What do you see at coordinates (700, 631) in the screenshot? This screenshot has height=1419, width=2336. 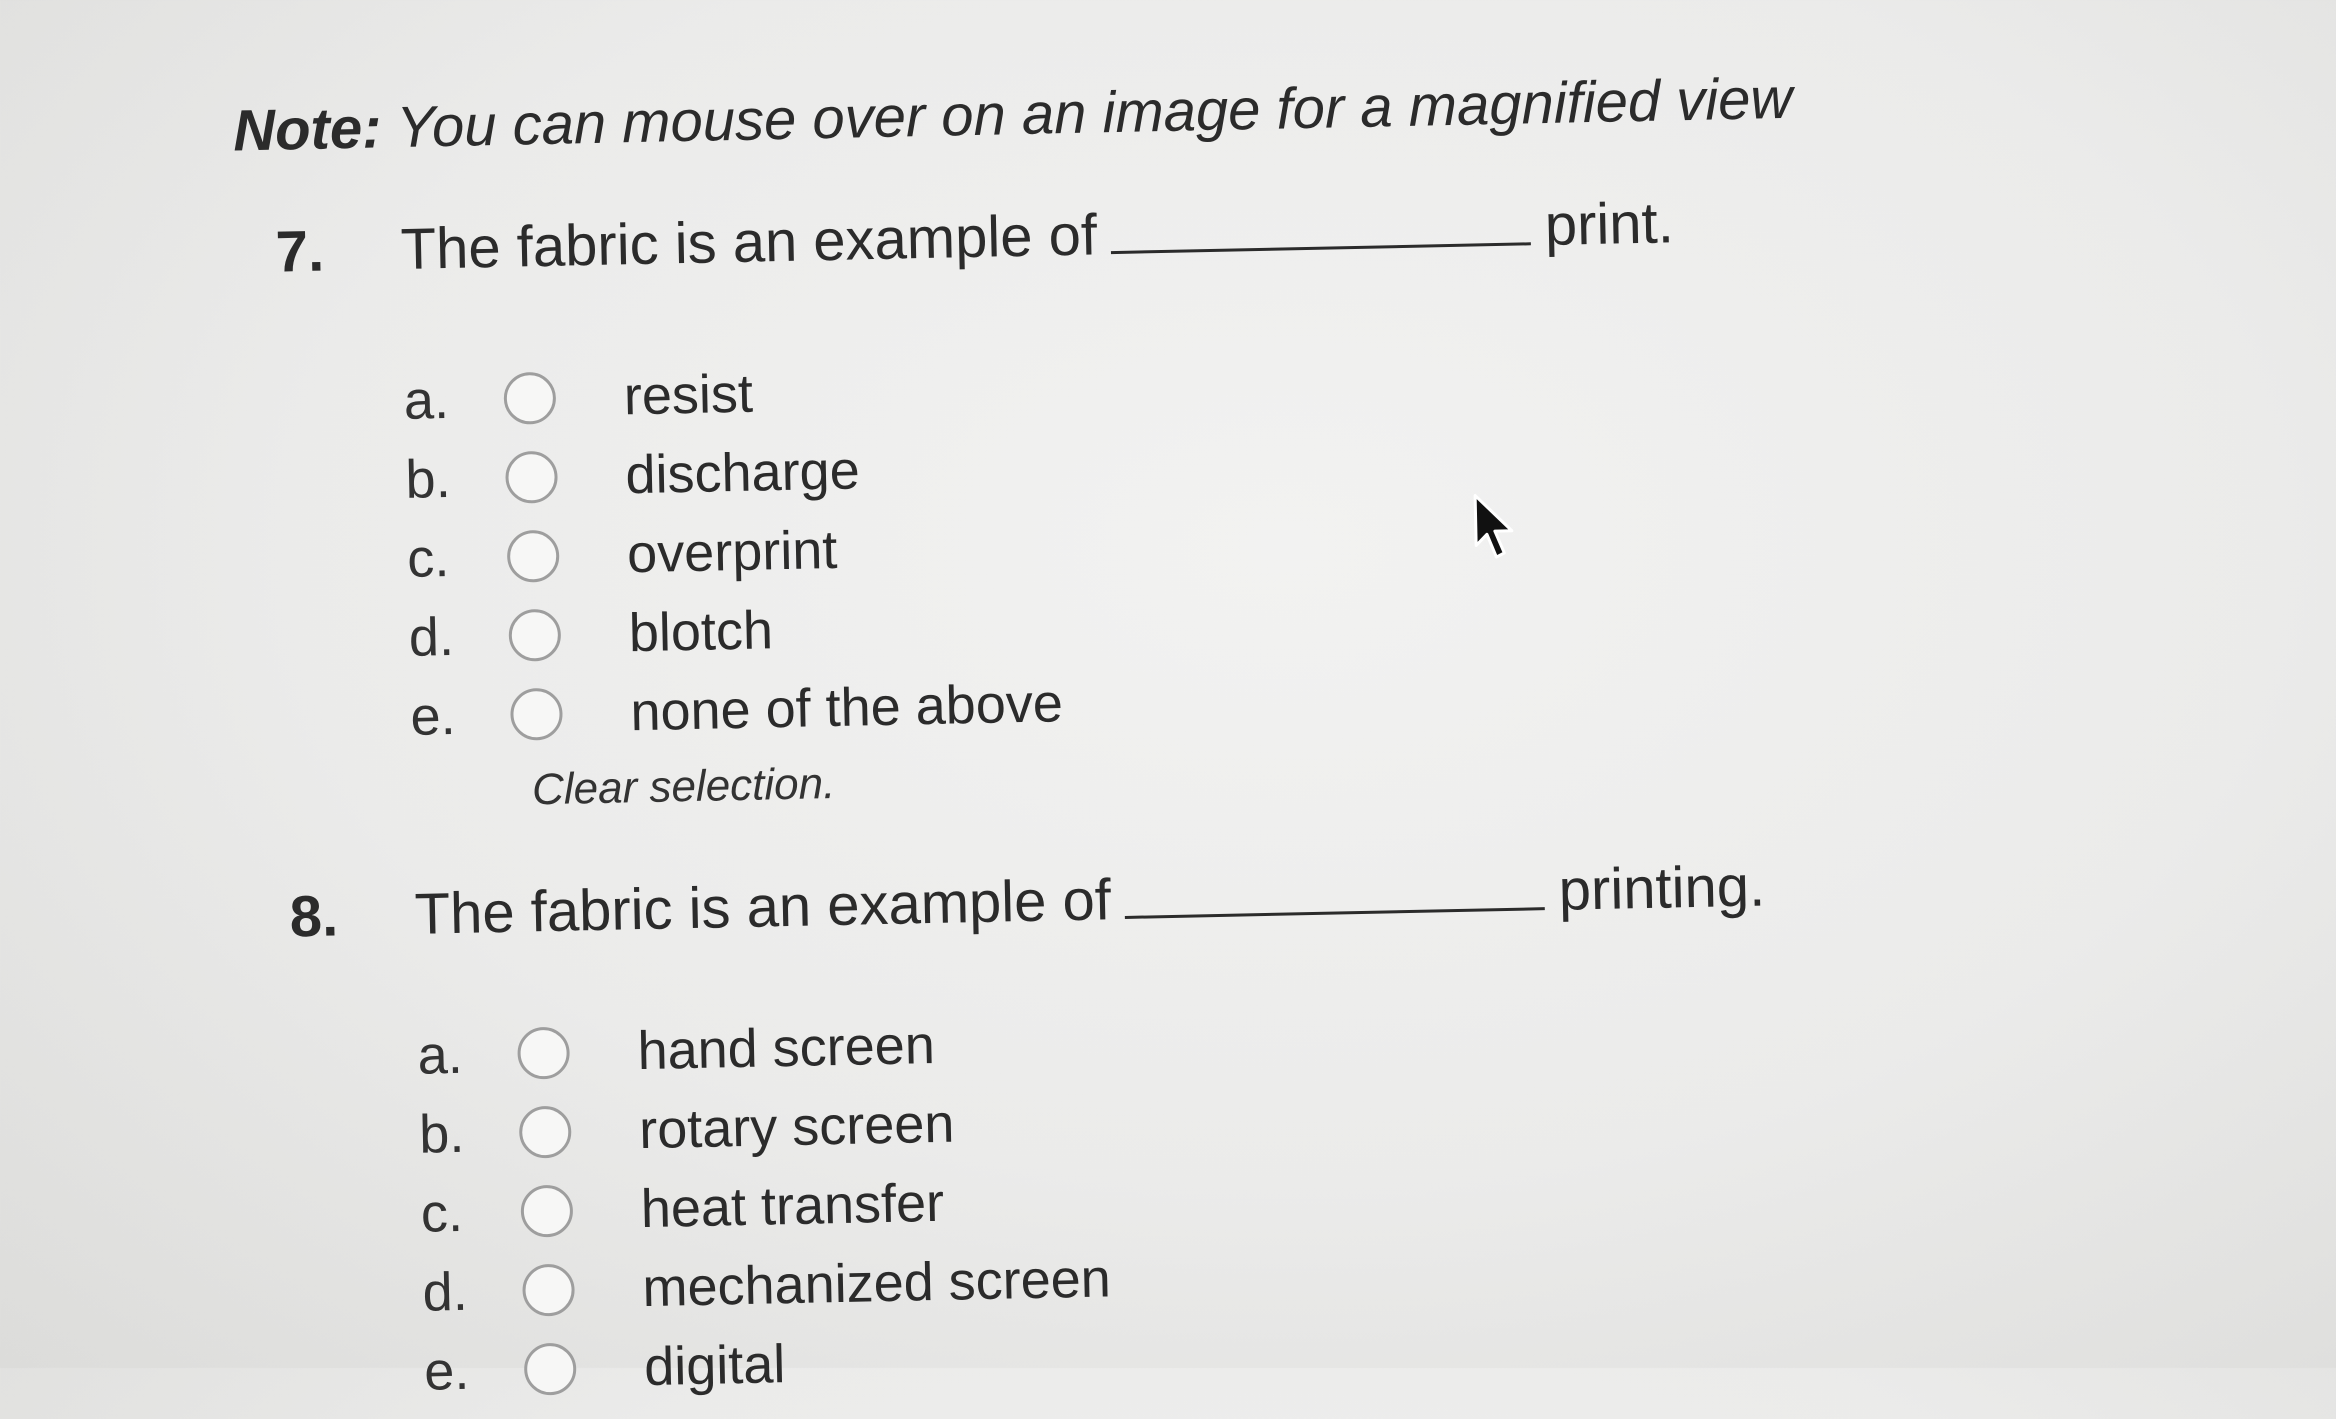 I see `option-label: blotch` at bounding box center [700, 631].